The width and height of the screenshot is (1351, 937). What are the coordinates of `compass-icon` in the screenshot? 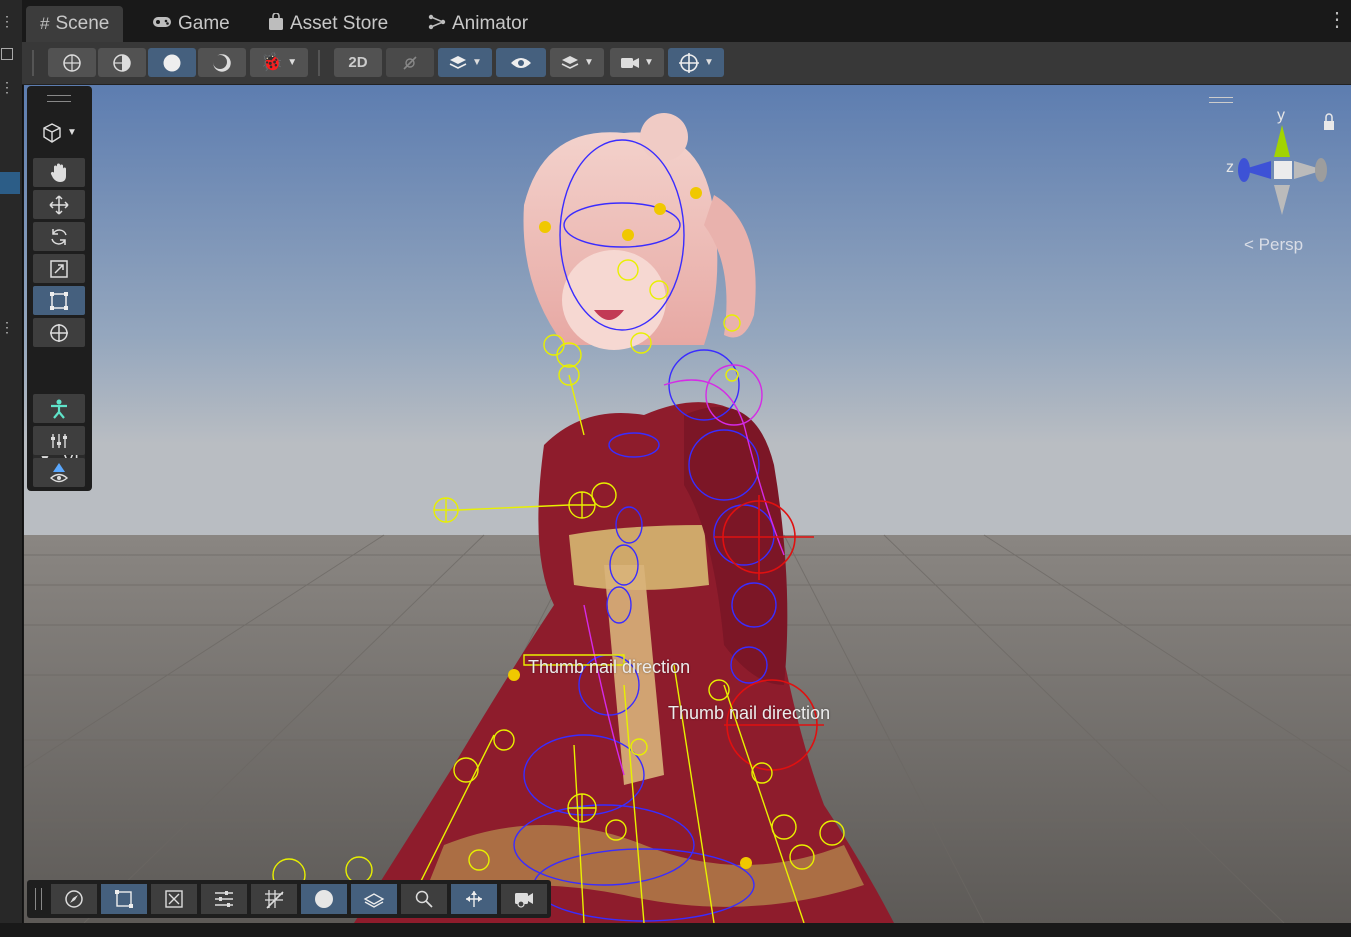 It's located at (74, 899).